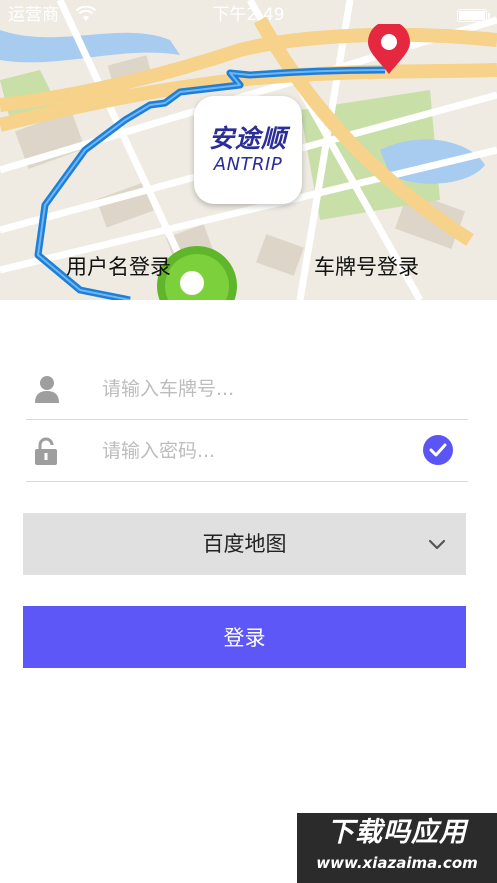  I want to click on status-bar: 运营商 下午2:49, so click(248, 15).